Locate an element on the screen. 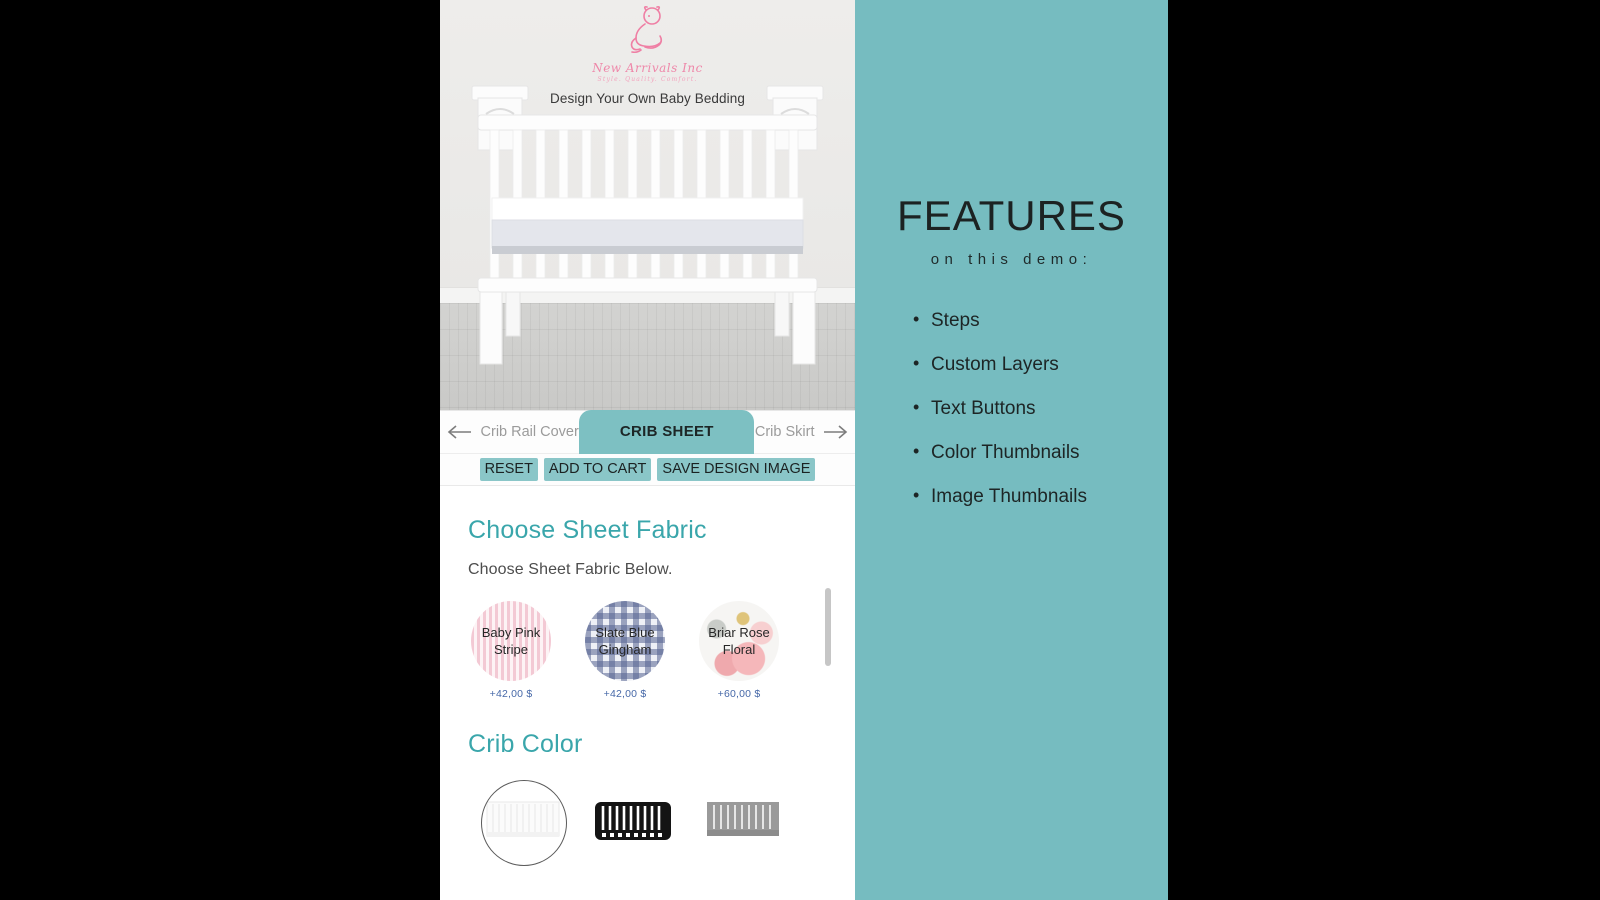  step-tab-crib-skirt: Crib Skirt is located at coordinates (784, 432).